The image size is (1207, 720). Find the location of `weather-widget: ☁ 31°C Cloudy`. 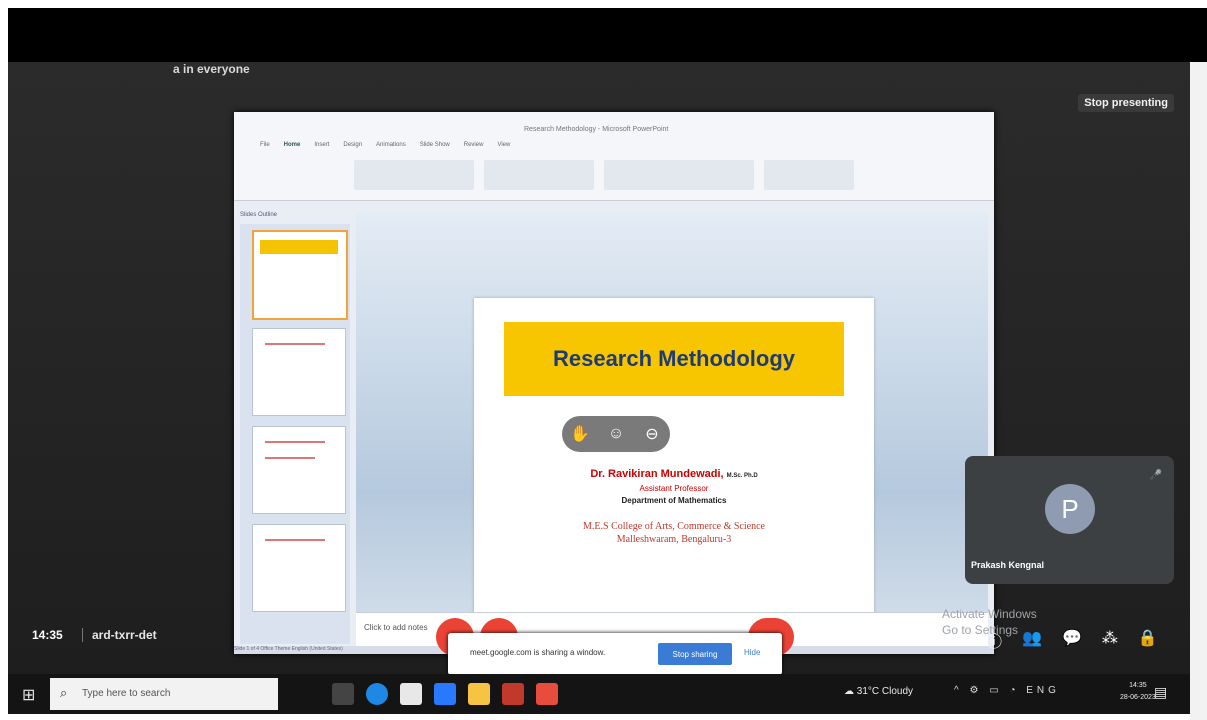

weather-widget: ☁ 31°C Cloudy is located at coordinates (878, 691).